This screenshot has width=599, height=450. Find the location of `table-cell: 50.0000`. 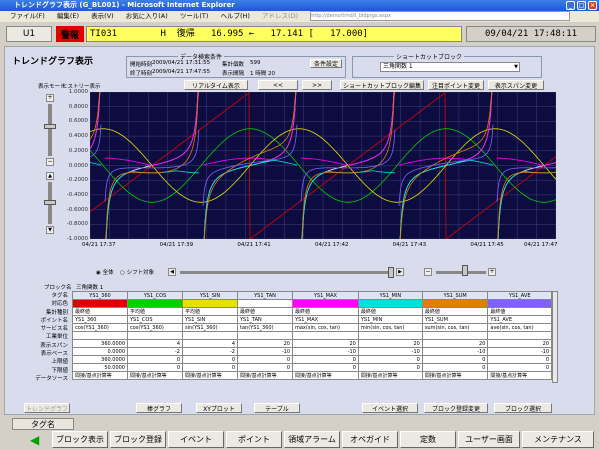

table-cell: 50.0000 is located at coordinates (100, 367).